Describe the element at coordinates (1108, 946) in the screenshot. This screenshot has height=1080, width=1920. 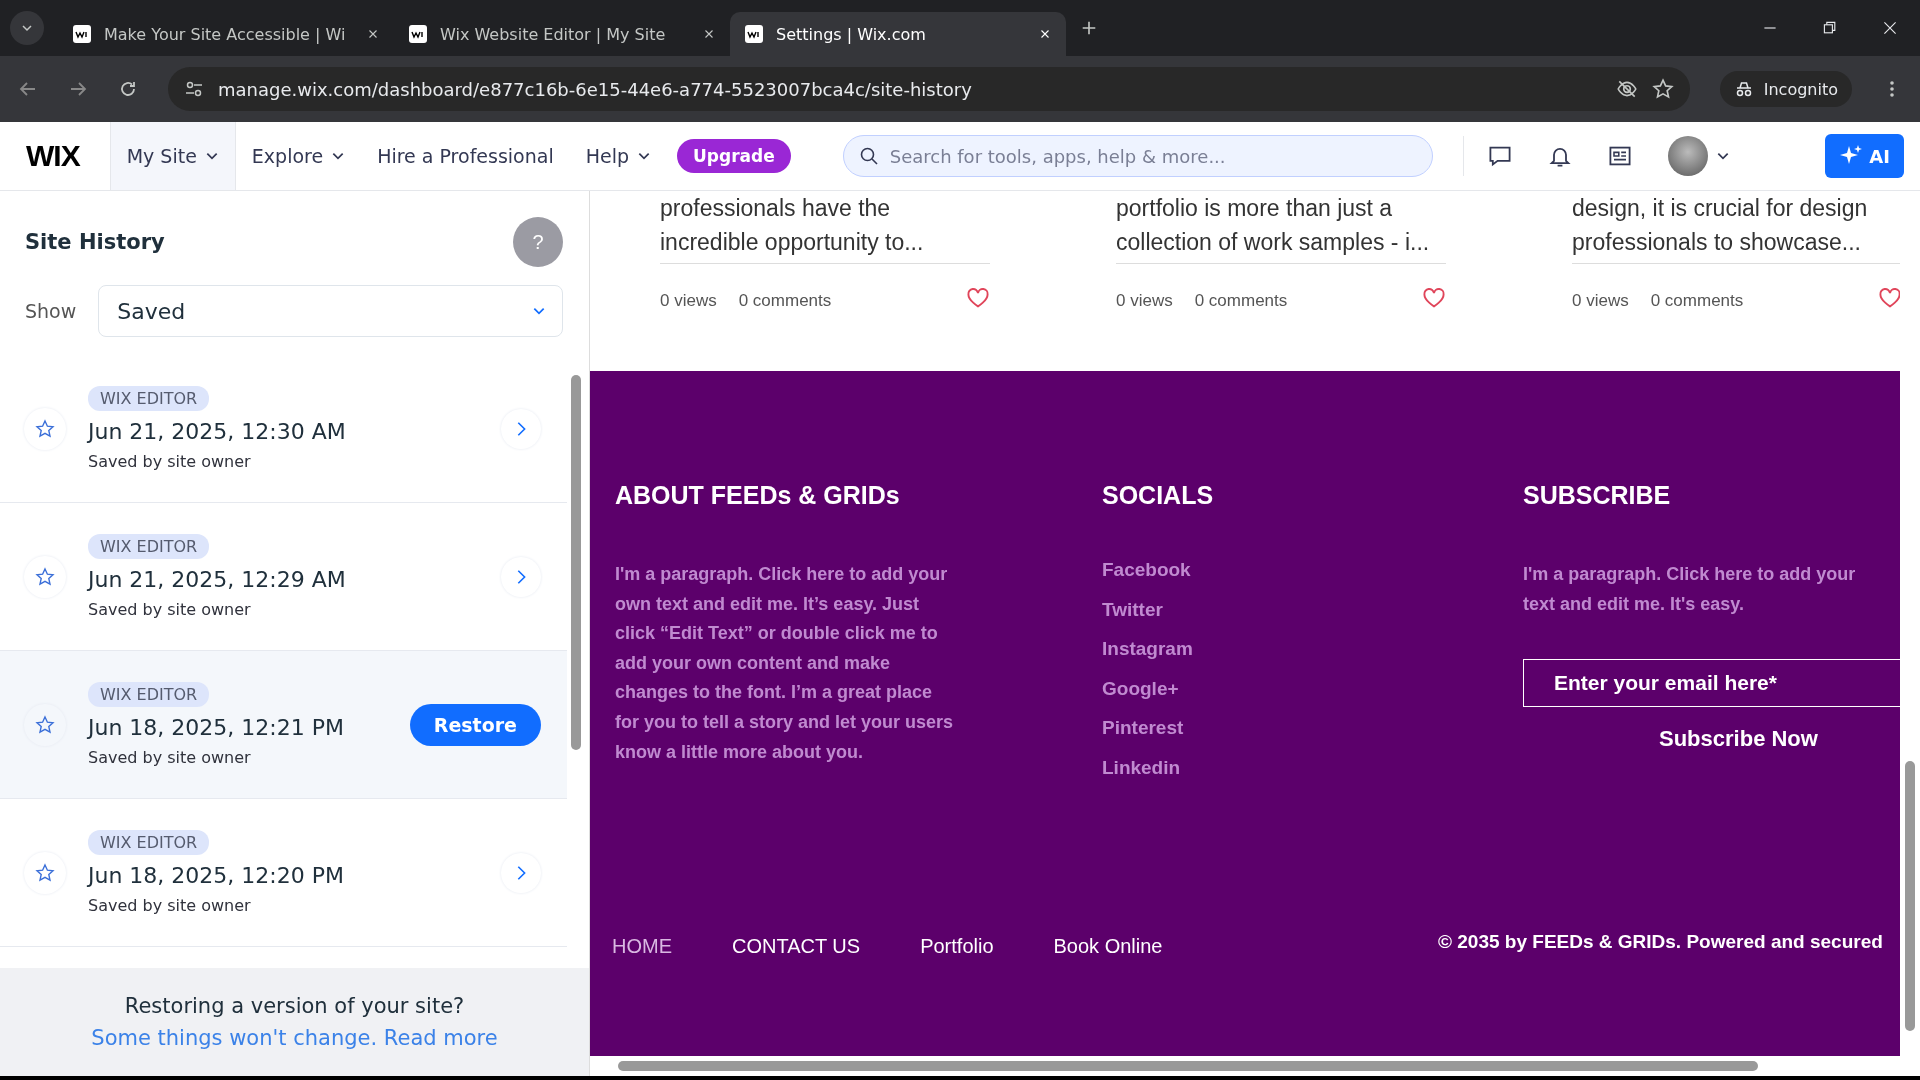
I see `footer-menu-link: Book Online` at that location.